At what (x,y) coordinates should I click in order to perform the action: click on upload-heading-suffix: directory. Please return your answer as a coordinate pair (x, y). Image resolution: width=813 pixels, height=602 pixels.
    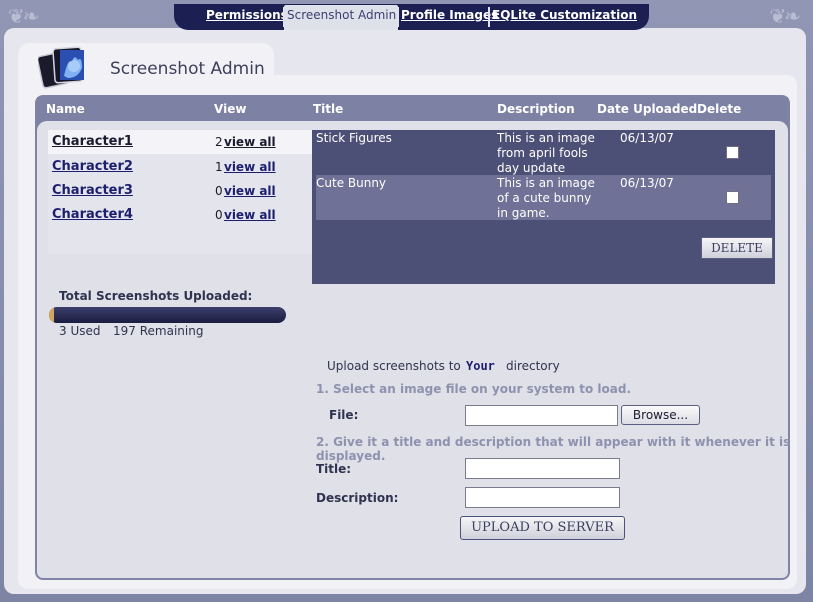
    Looking at the image, I should click on (533, 366).